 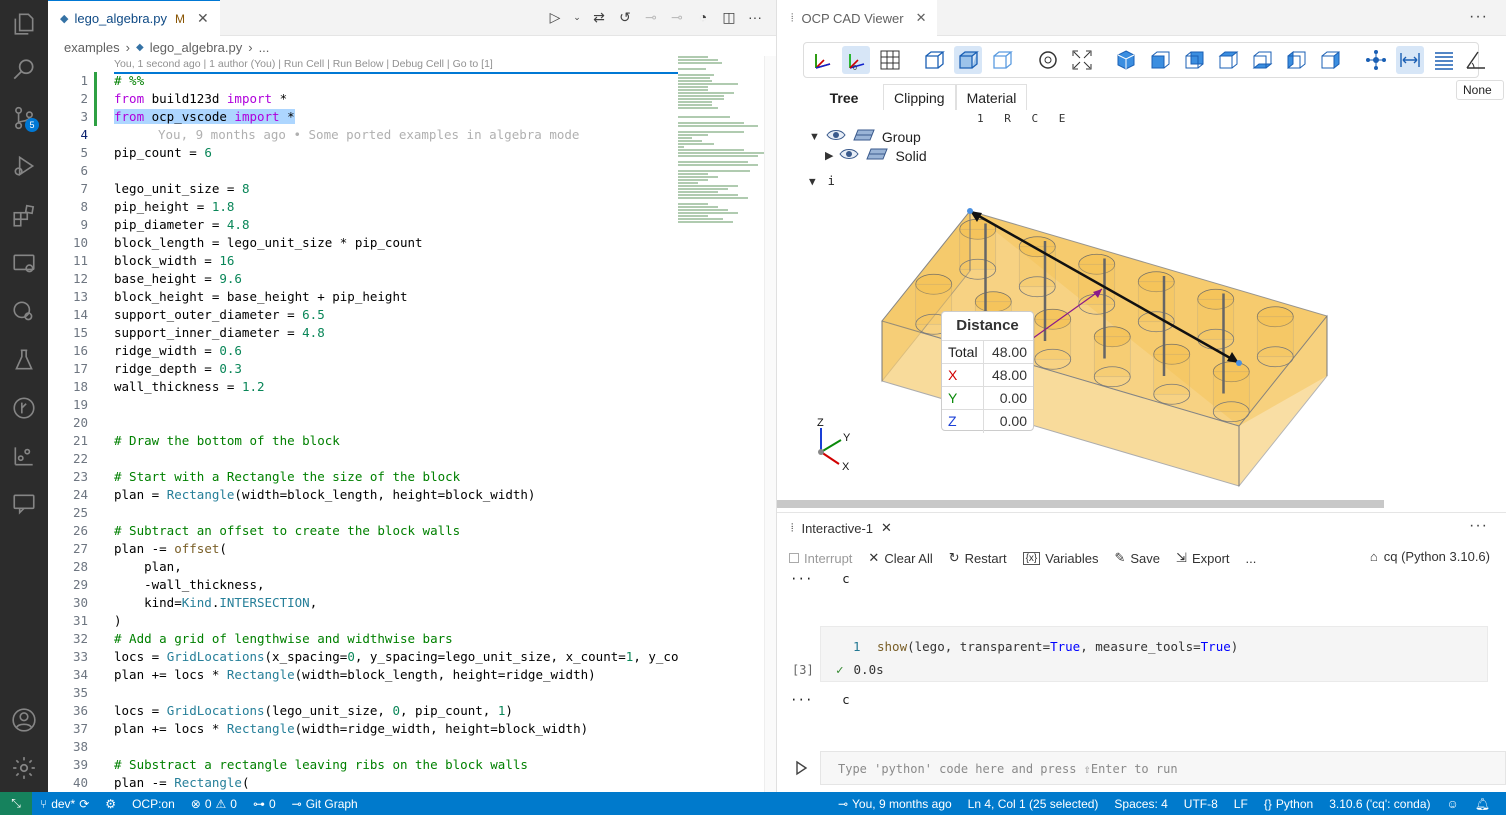 I want to click on comments-icon, so click(x=24, y=504).